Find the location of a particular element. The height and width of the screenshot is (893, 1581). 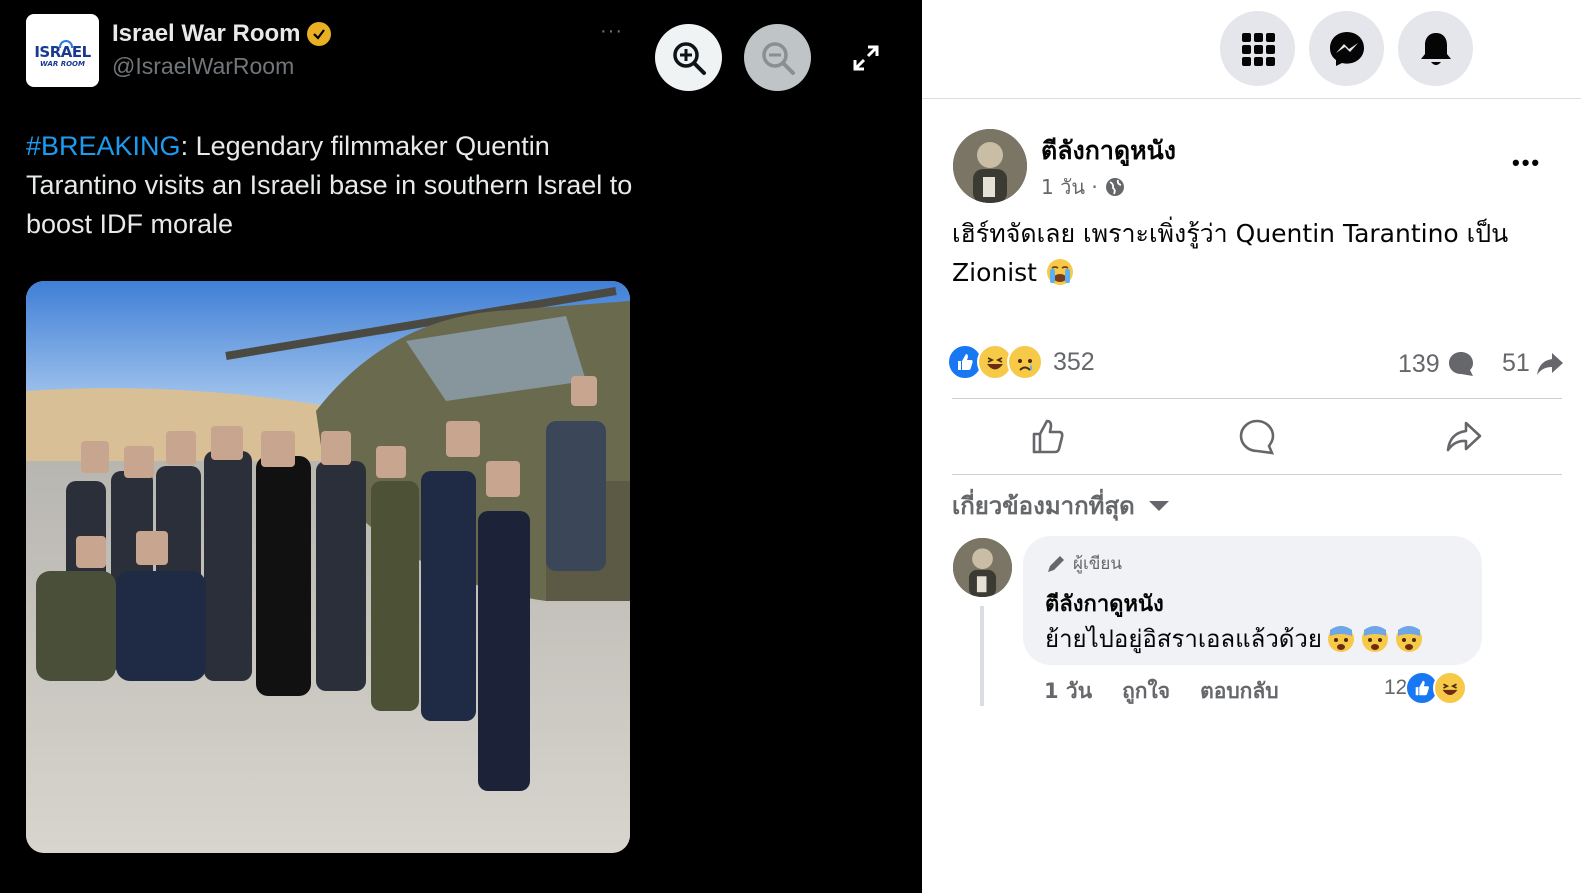

comment-like-button: ถูกใจ is located at coordinates (1146, 691).